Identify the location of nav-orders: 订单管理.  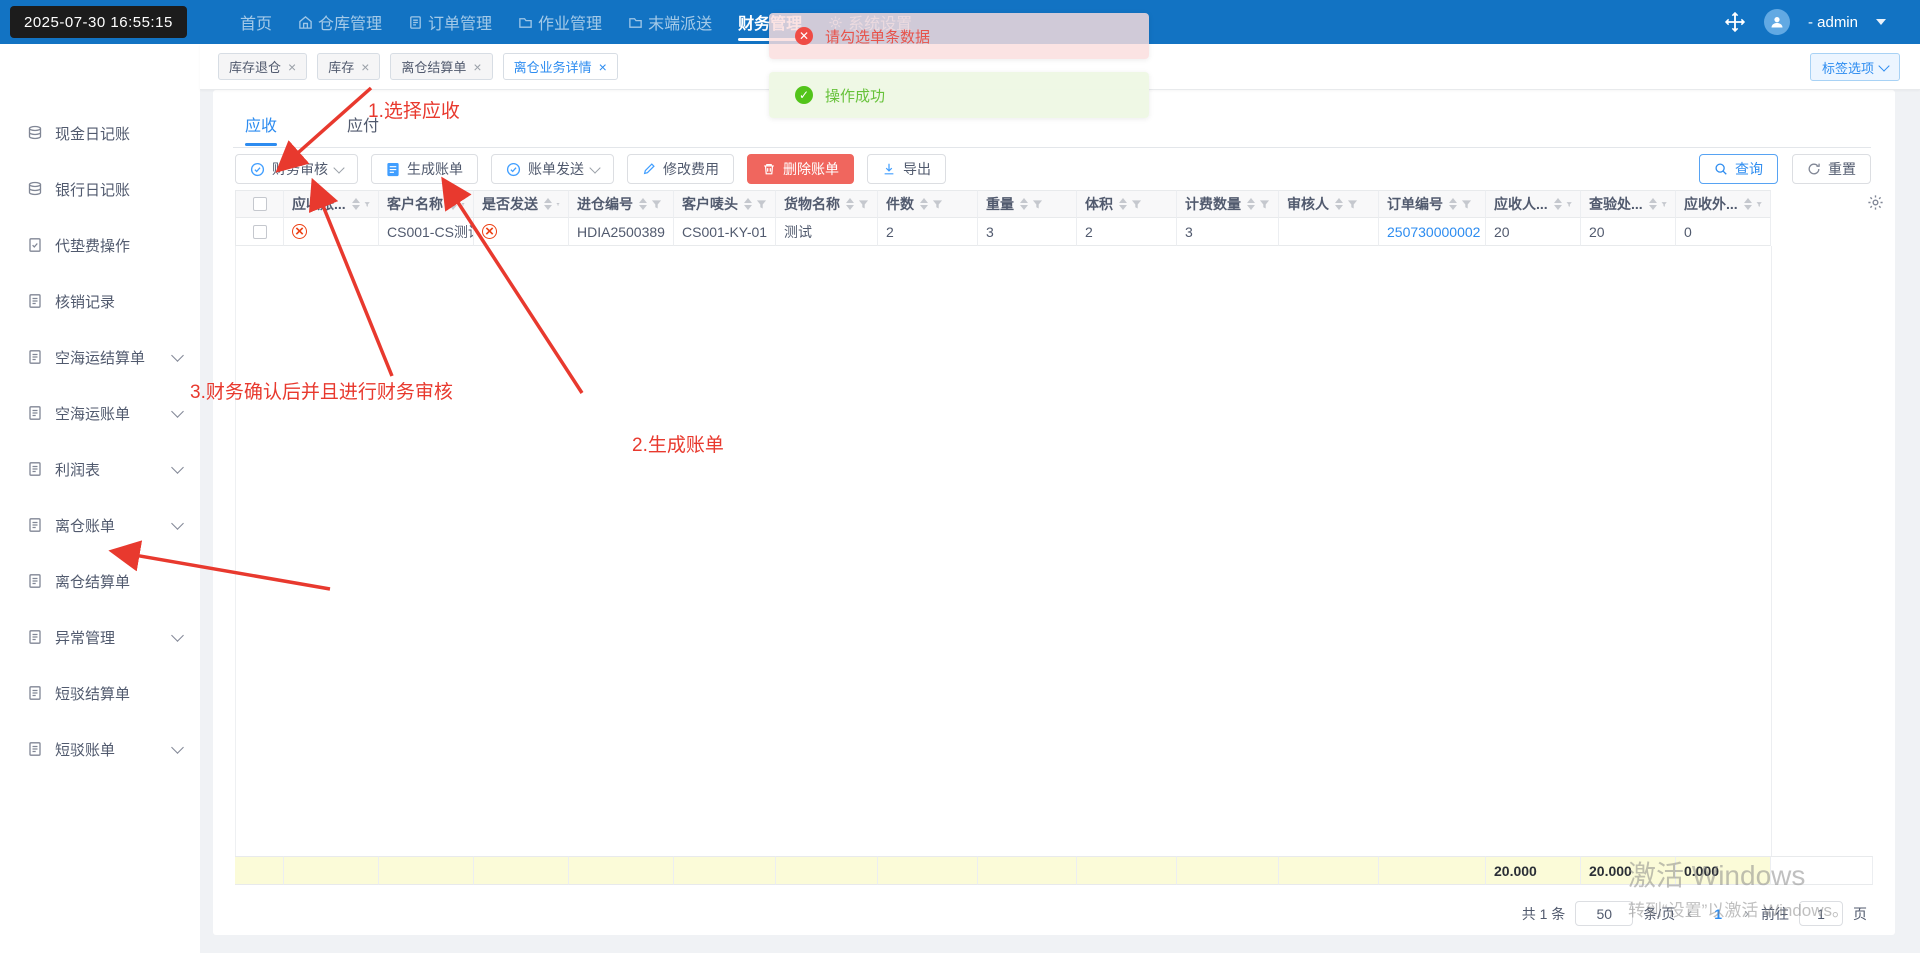
(450, 22).